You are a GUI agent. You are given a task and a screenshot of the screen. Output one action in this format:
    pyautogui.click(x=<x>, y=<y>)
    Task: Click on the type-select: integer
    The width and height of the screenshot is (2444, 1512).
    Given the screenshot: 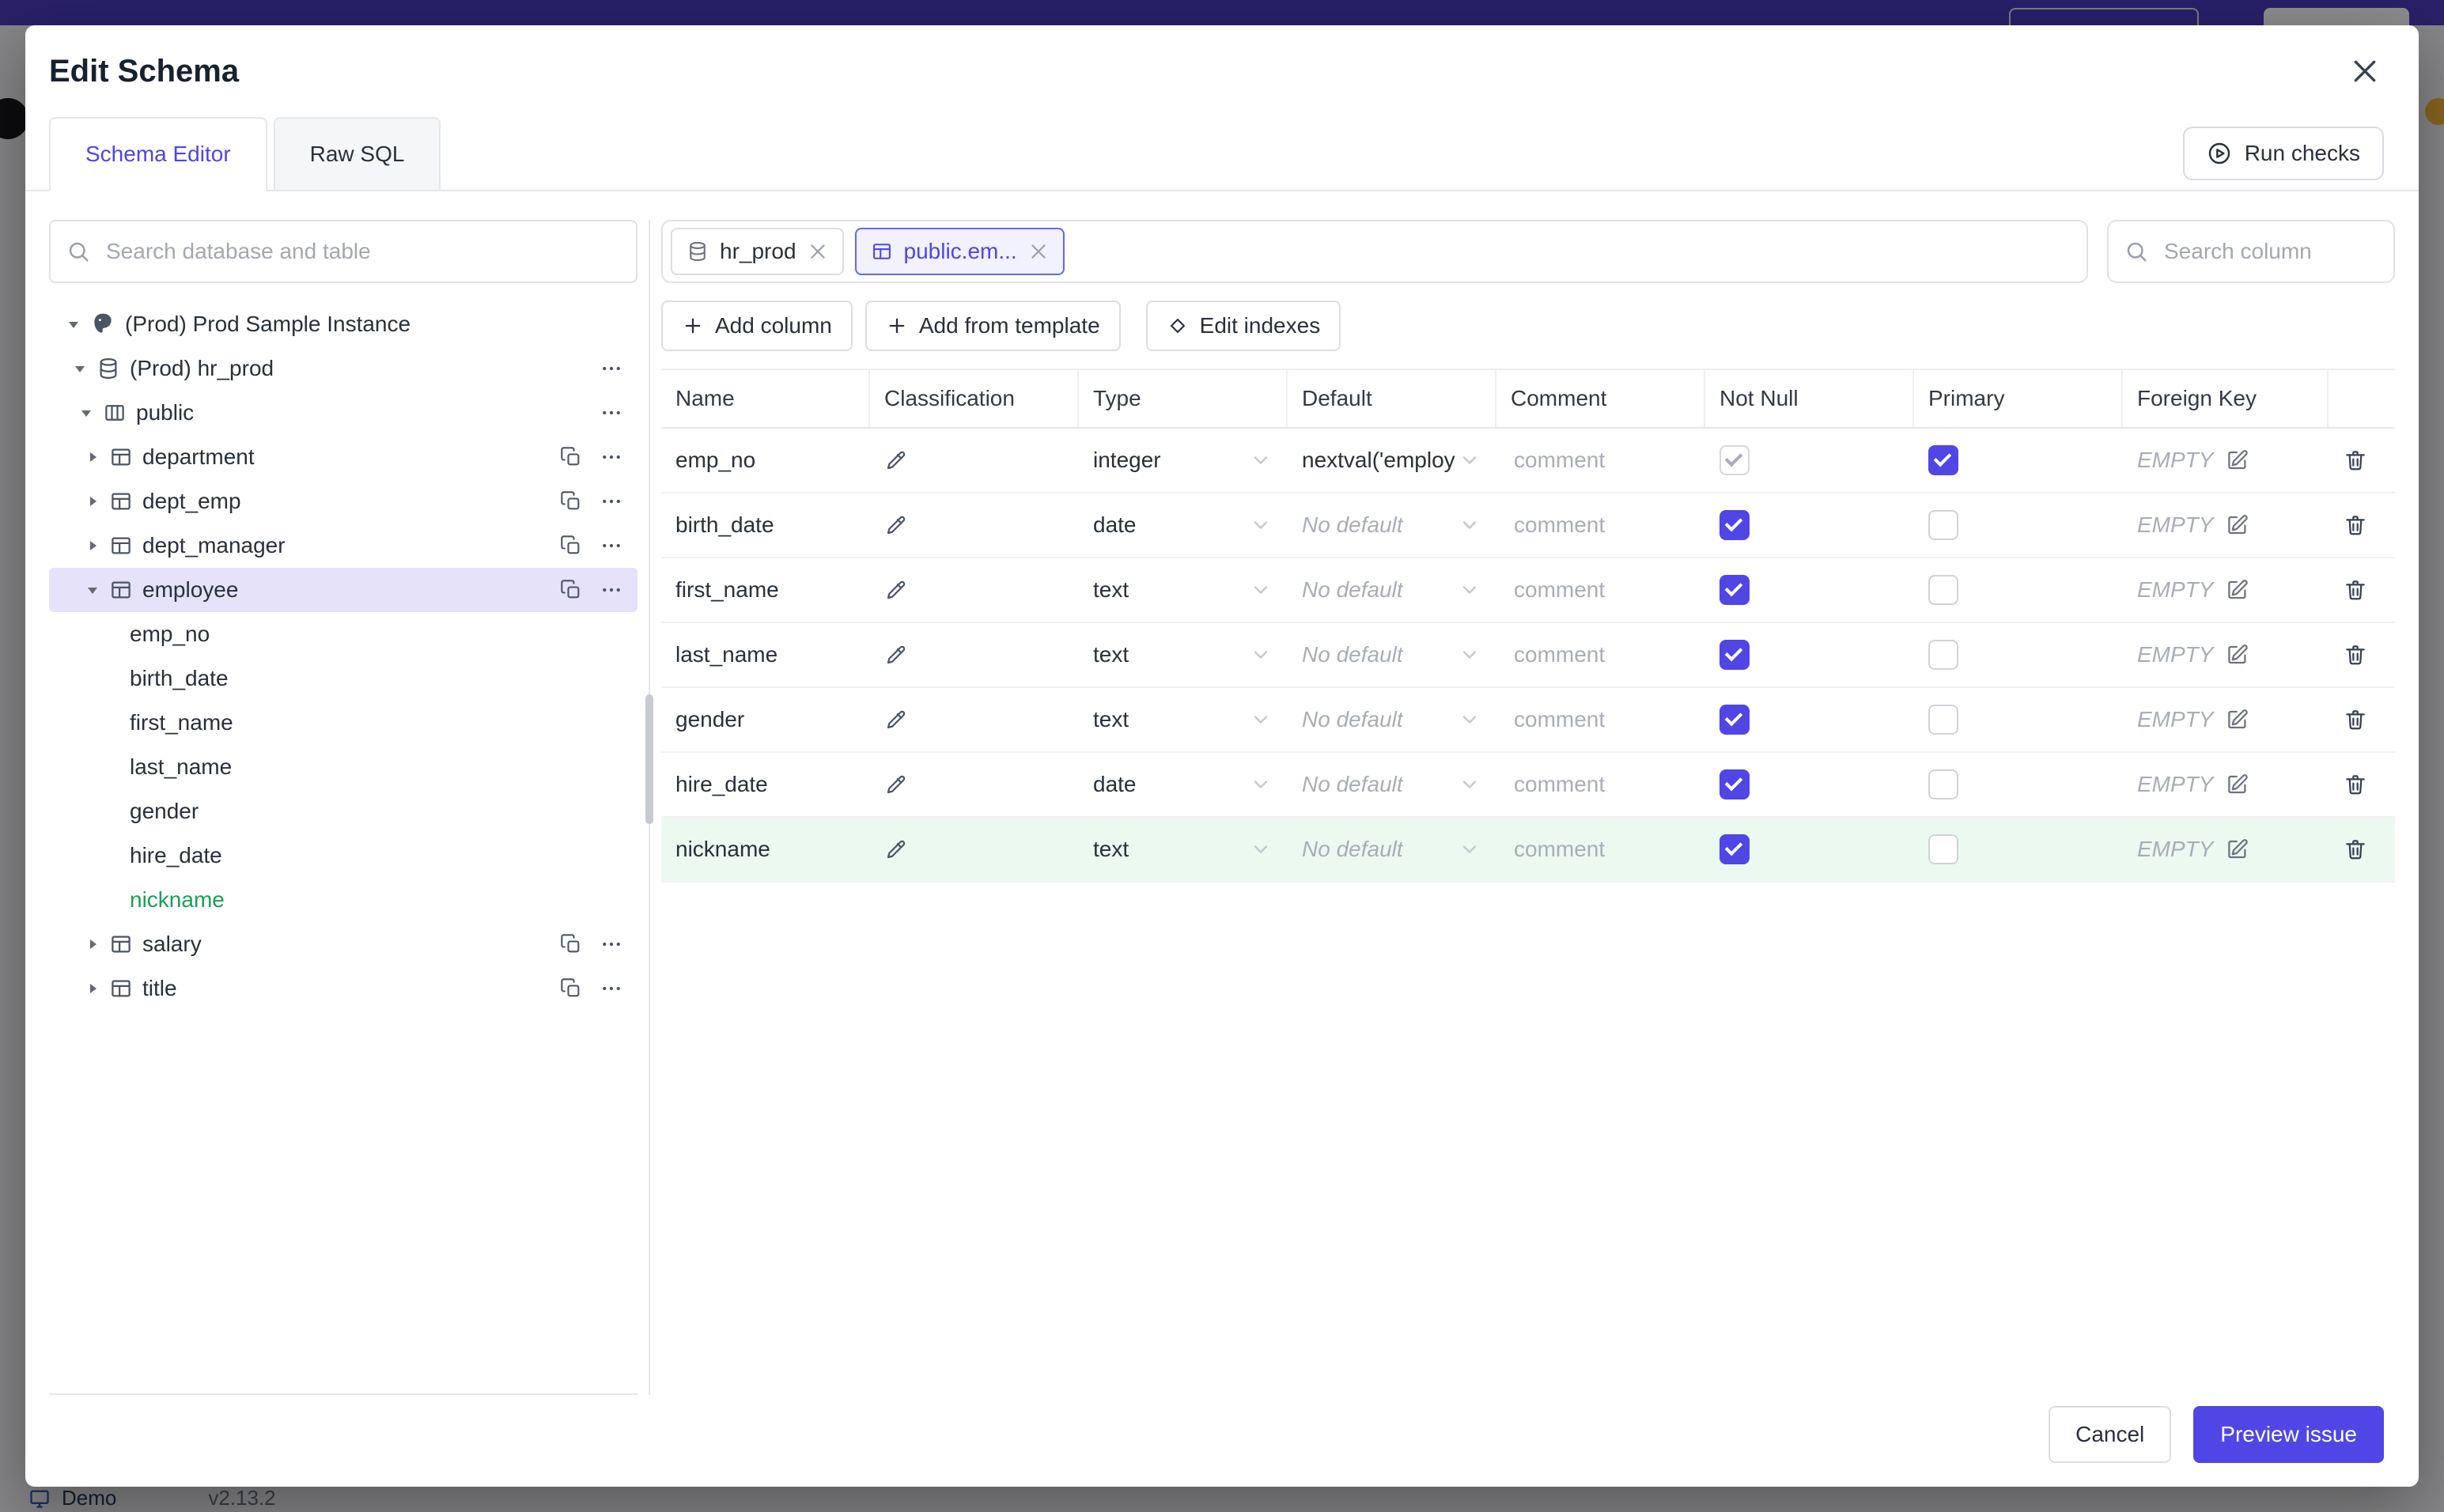 What is the action you would take?
    pyautogui.click(x=1183, y=461)
    